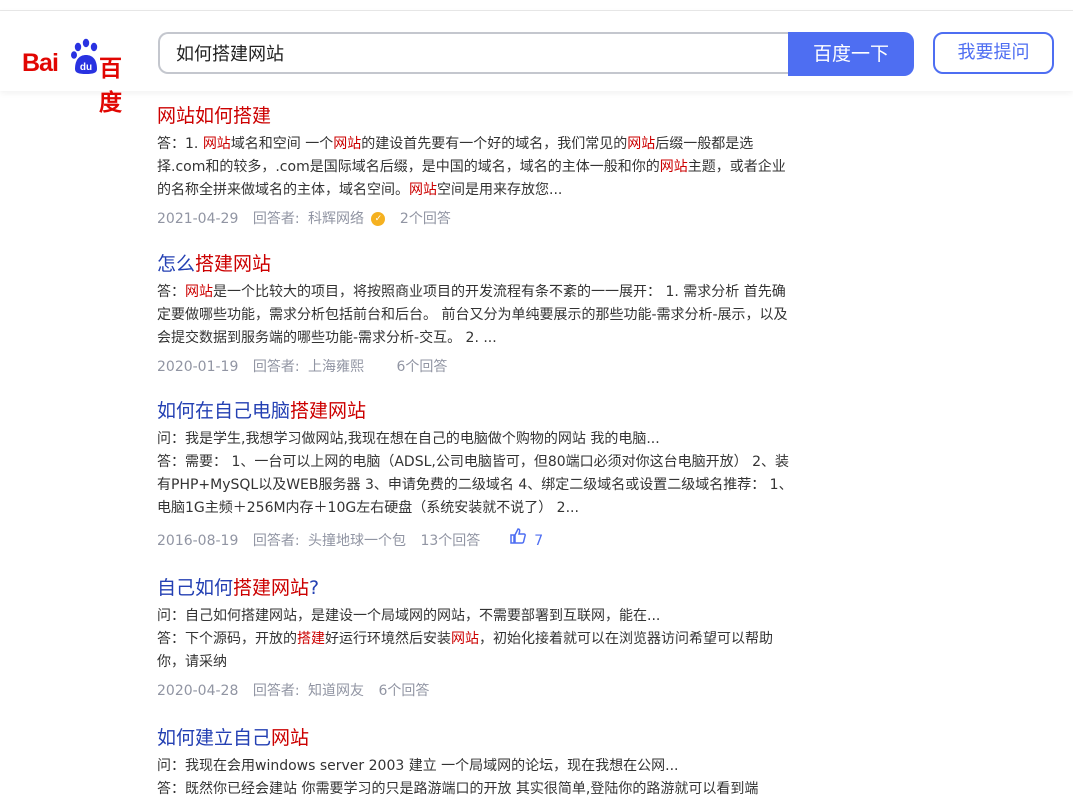 This screenshot has height=801, width=1073. Describe the element at coordinates (477, 219) in the screenshot. I see `result-meta: 2021-04-29 回答者: 科辉网络 ✓ 2个回答` at that location.